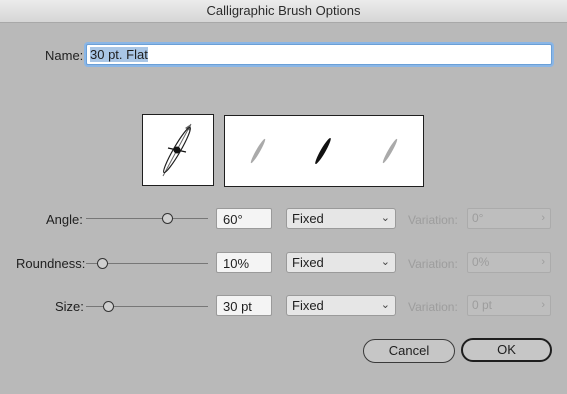 Image resolution: width=567 pixels, height=394 pixels. Describe the element at coordinates (283, 11) in the screenshot. I see `window-title: Calligraphic Brush Options` at that location.